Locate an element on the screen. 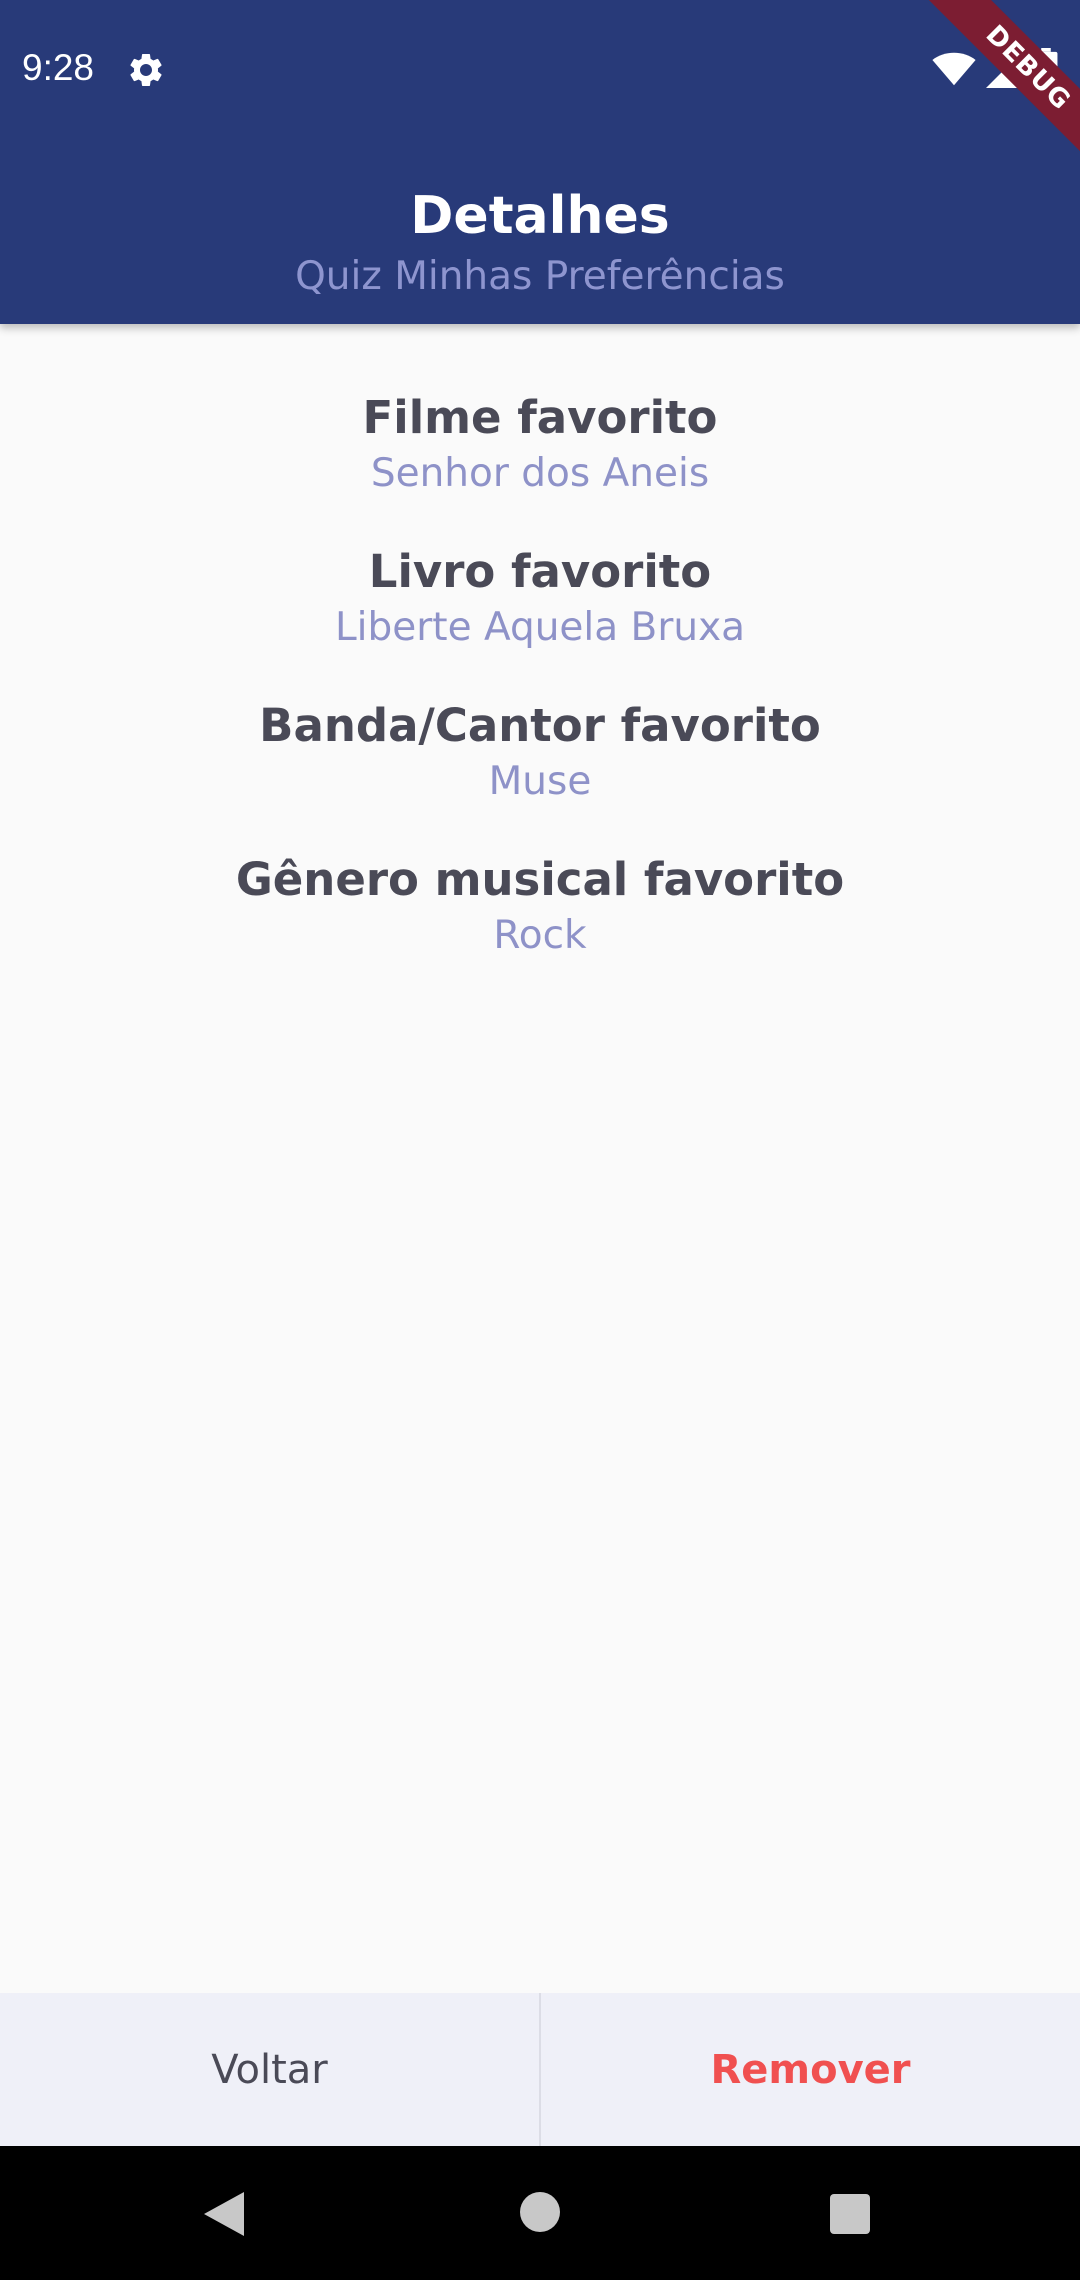 This screenshot has height=2280, width=1080. page-subtitle: Quiz Minhas Preferências is located at coordinates (540, 276).